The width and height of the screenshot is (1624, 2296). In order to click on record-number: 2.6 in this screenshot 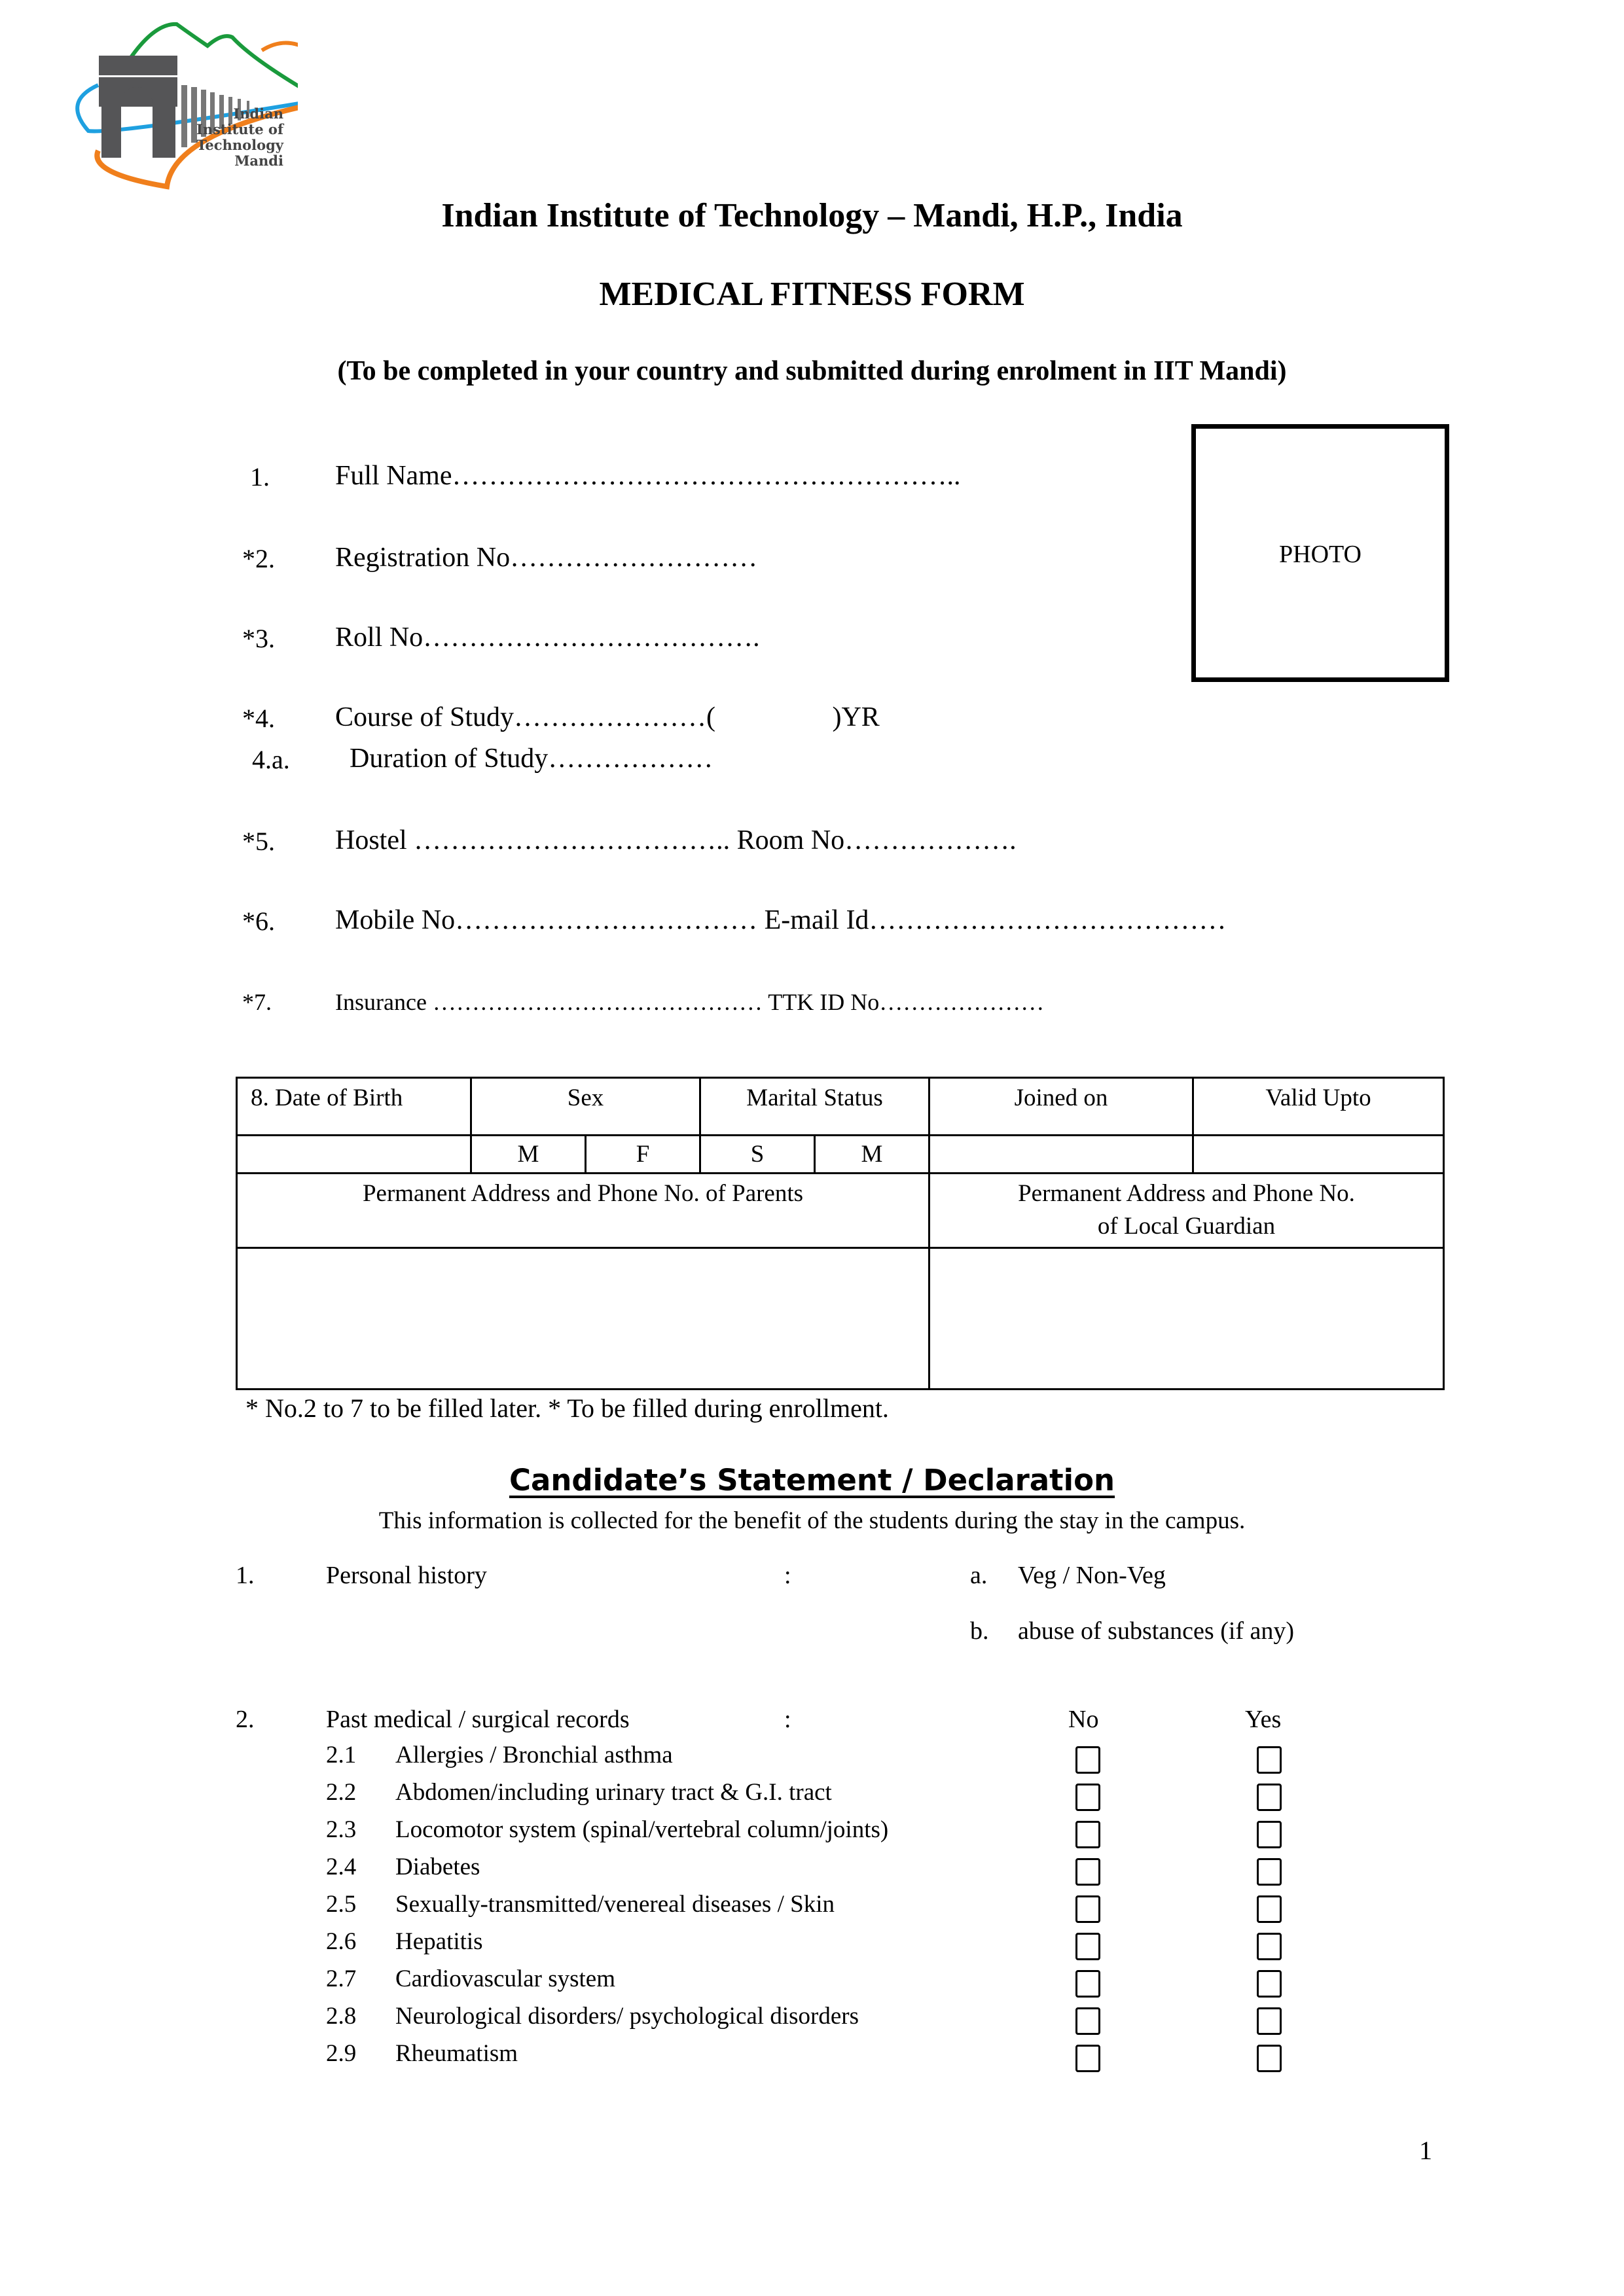, I will do `click(341, 1941)`.